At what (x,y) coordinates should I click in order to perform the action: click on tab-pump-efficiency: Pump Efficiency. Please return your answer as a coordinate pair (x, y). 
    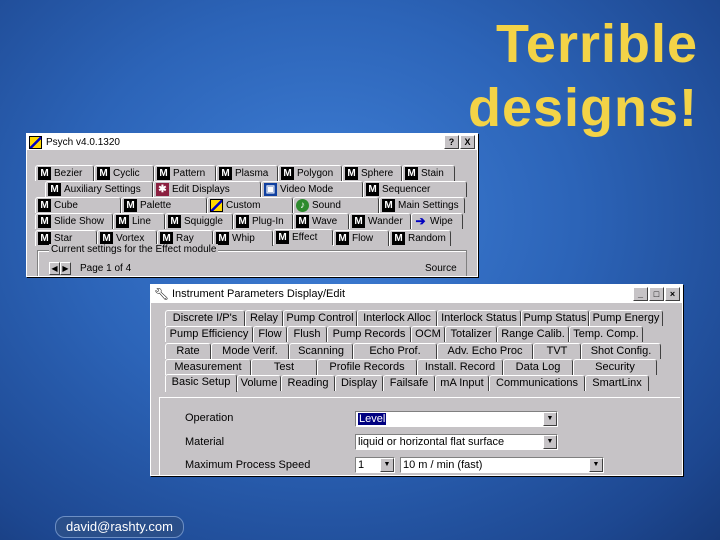
    Looking at the image, I should click on (209, 334).